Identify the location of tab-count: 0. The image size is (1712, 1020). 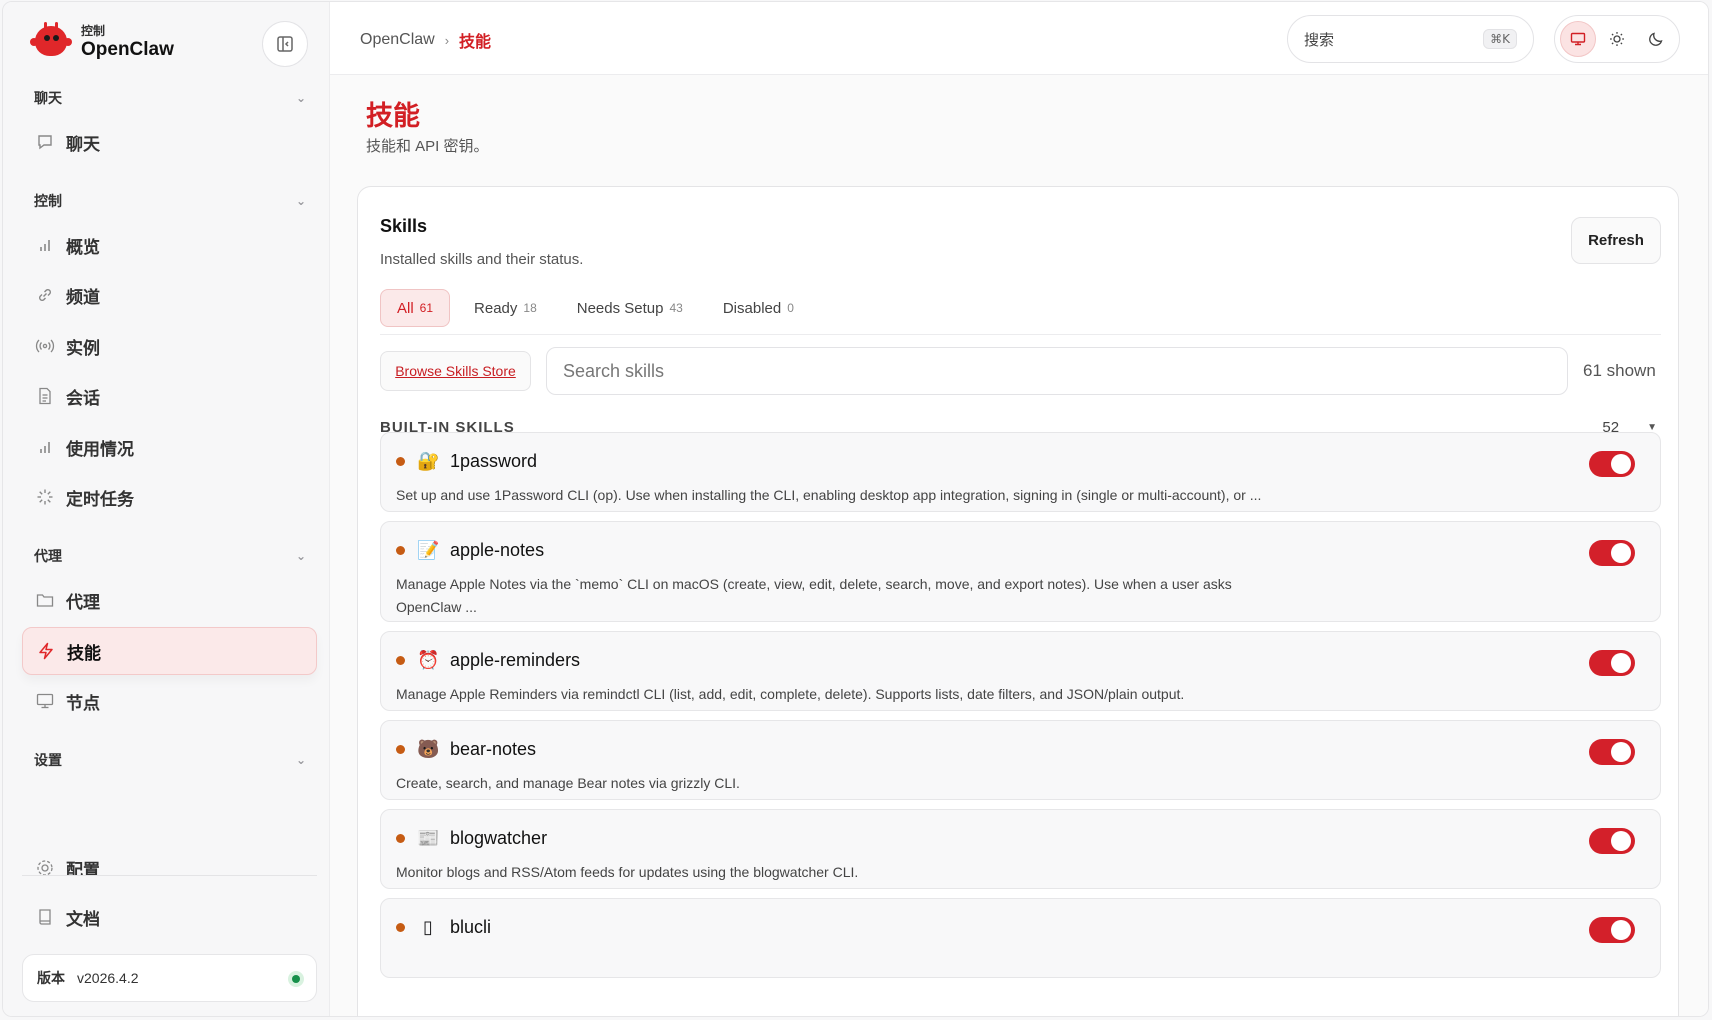
(790, 308).